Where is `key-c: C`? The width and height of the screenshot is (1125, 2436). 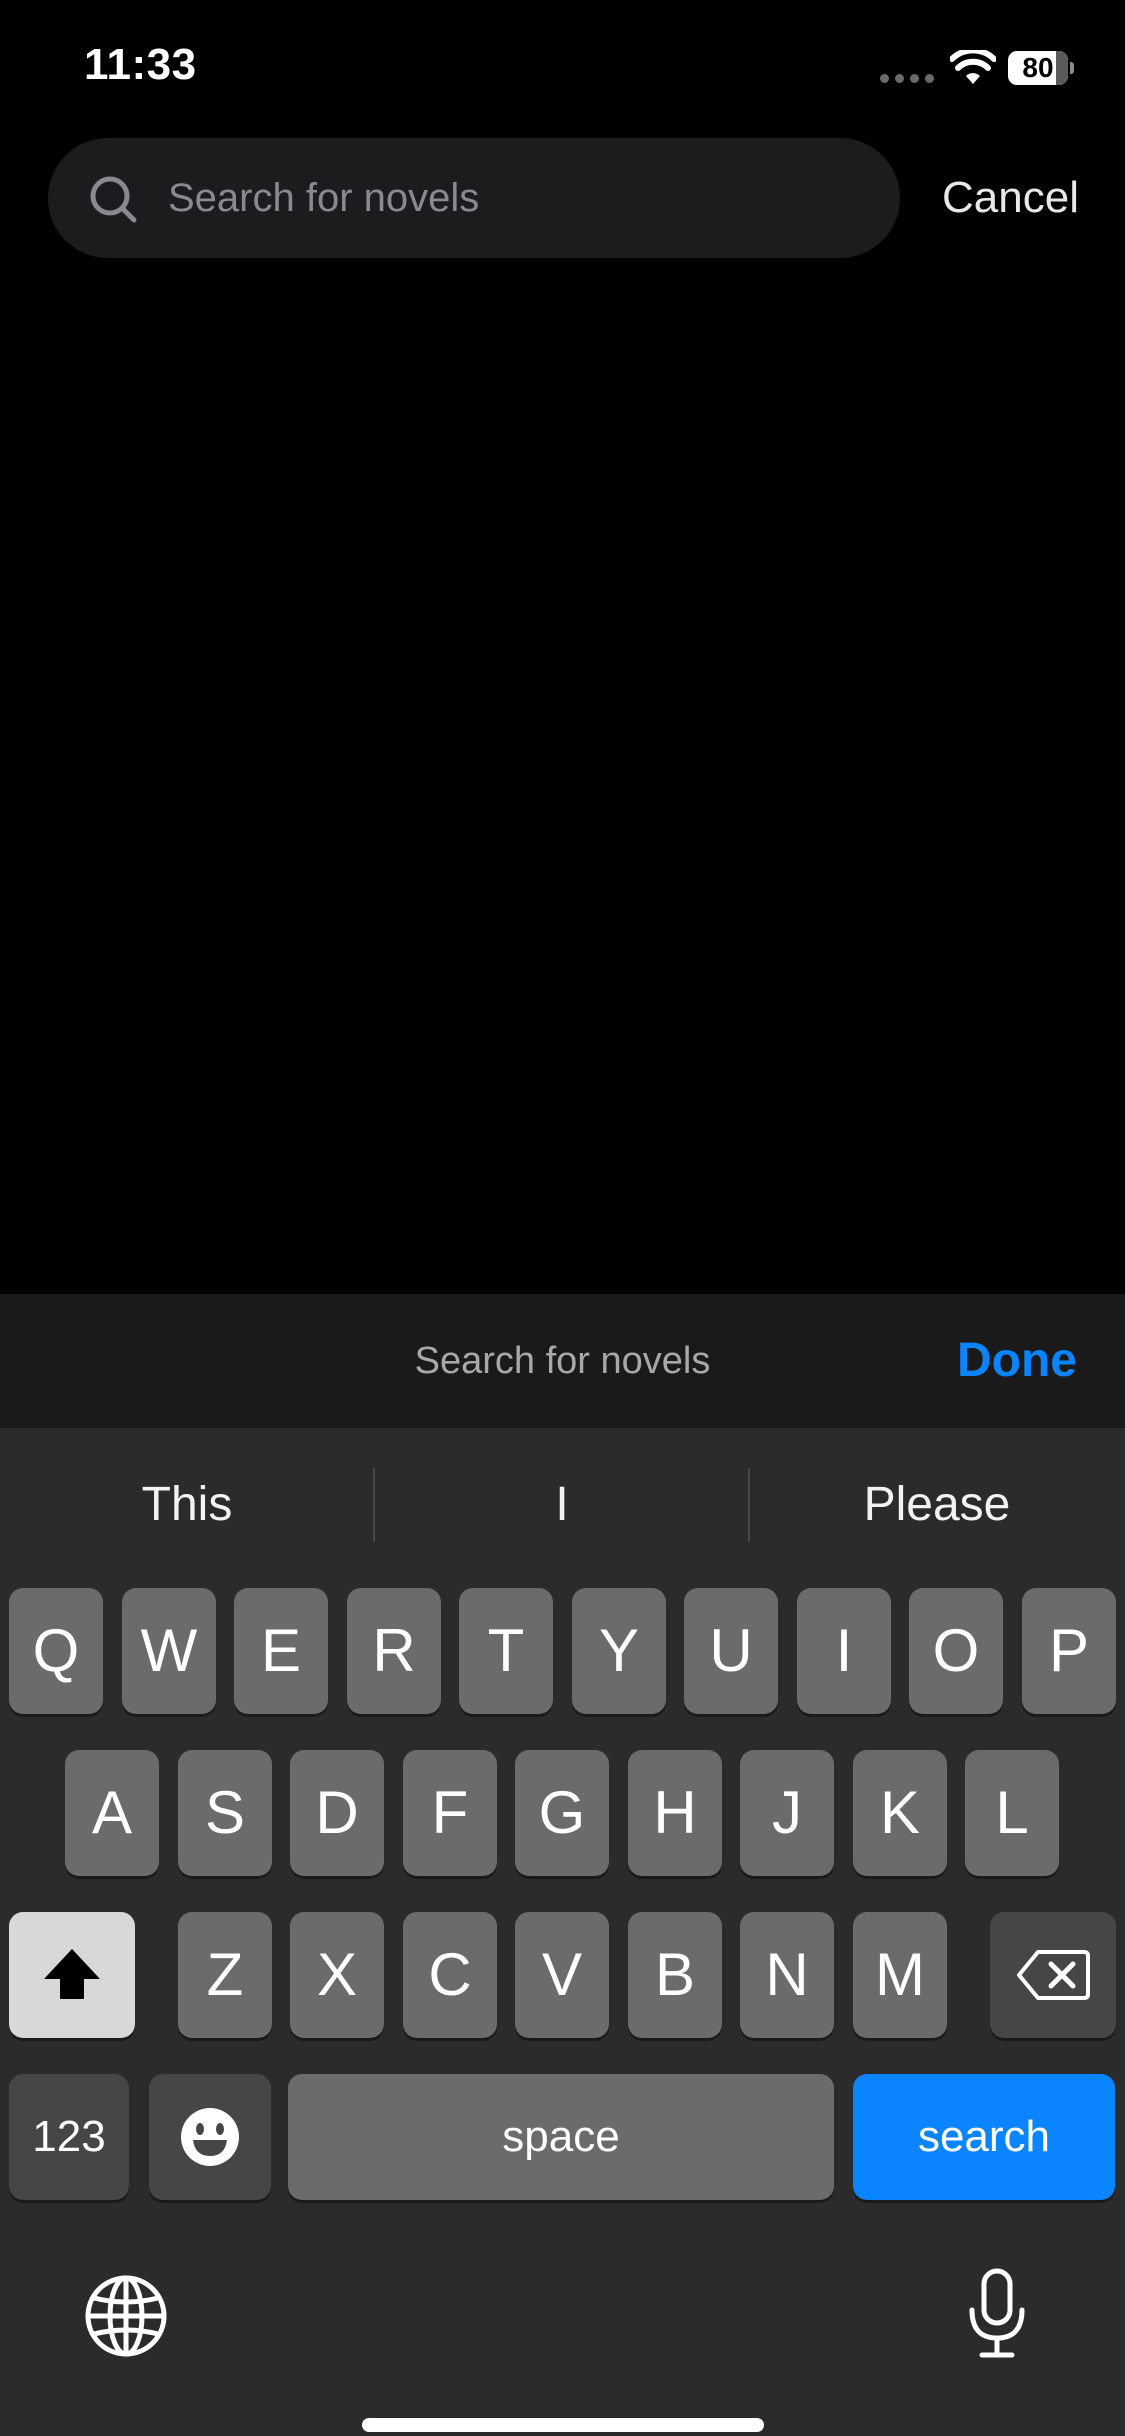 key-c: C is located at coordinates (450, 1975).